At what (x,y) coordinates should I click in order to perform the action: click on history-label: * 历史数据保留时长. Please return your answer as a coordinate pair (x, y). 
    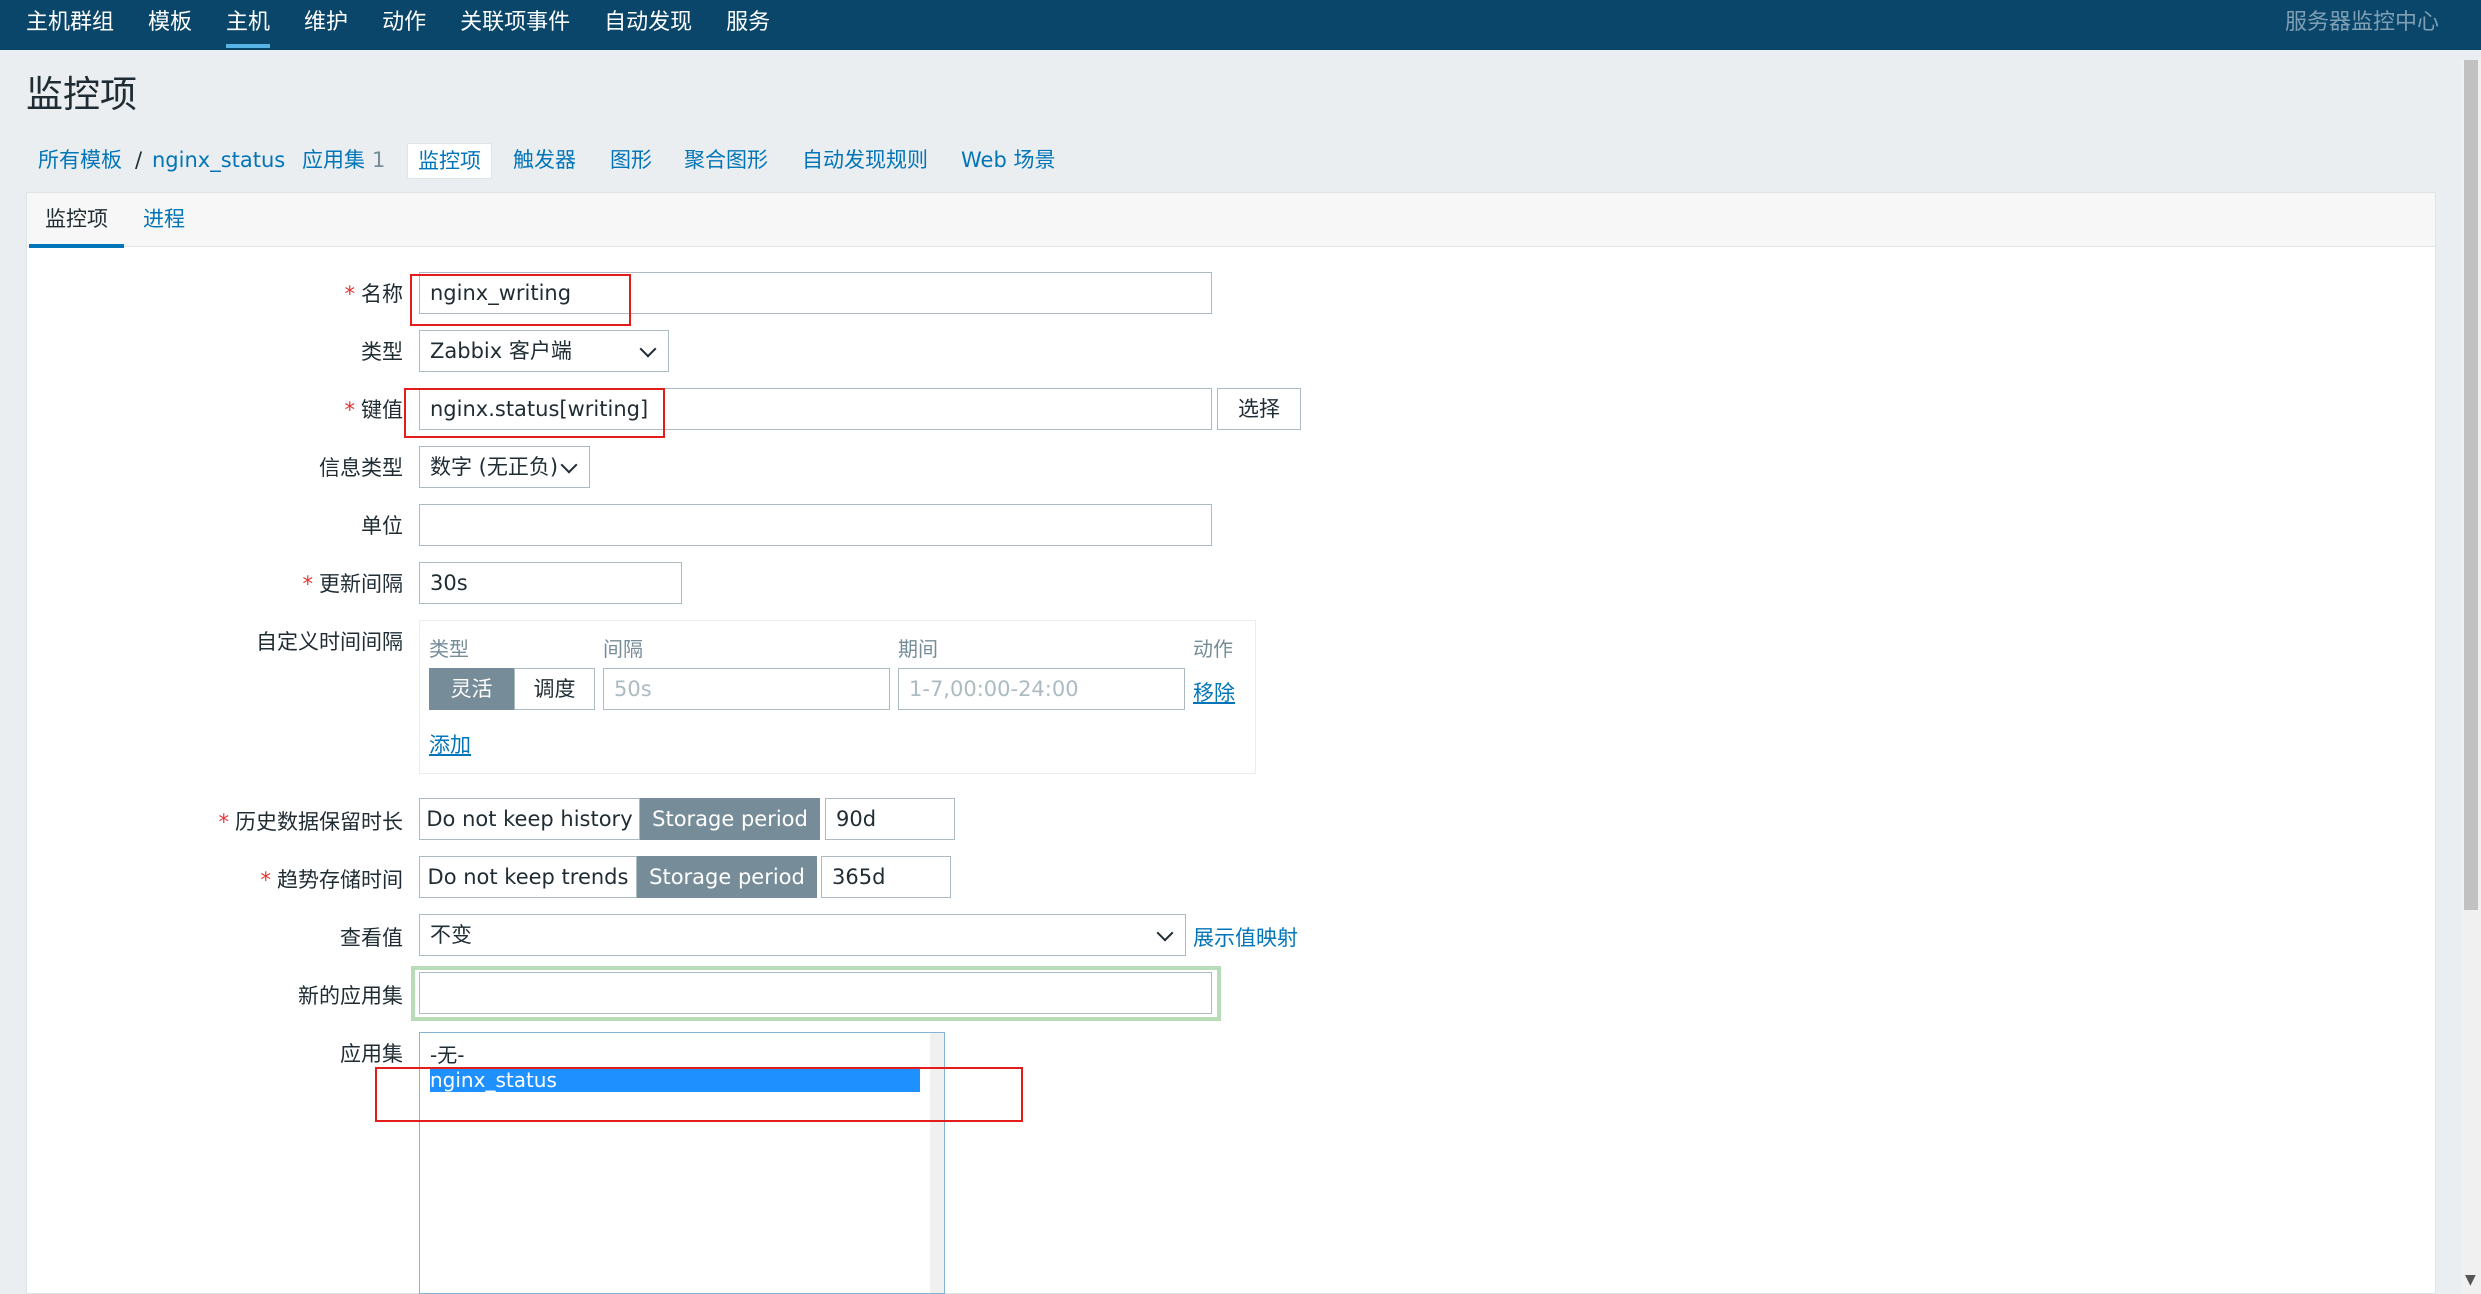
    Looking at the image, I should click on (311, 822).